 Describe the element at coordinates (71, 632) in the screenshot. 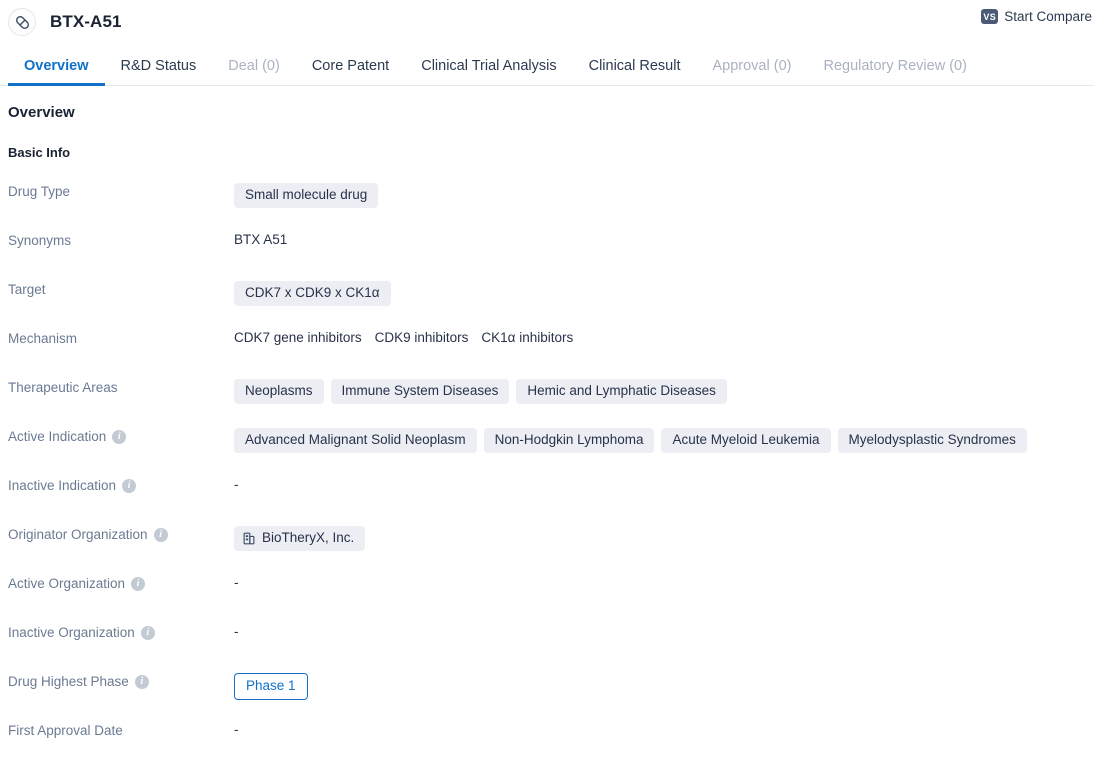

I see `row-label-text: Inactive Organization` at that location.